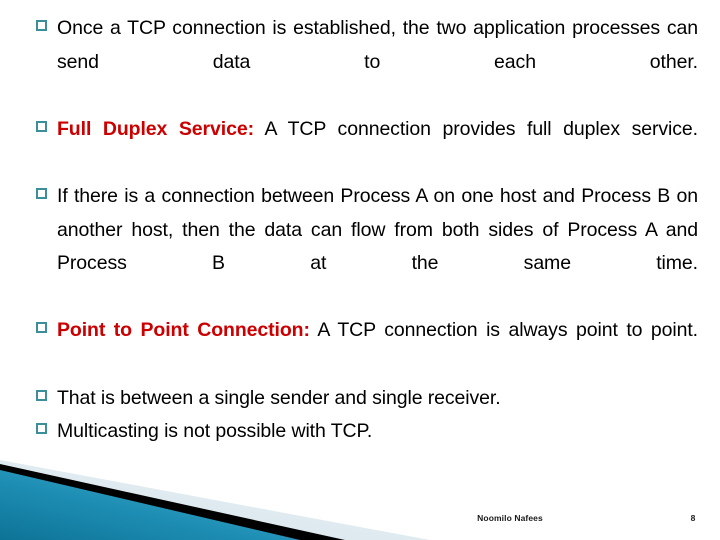 This screenshot has width=720, height=540. What do you see at coordinates (693, 518) in the screenshot?
I see `footer-page-number: 8` at bounding box center [693, 518].